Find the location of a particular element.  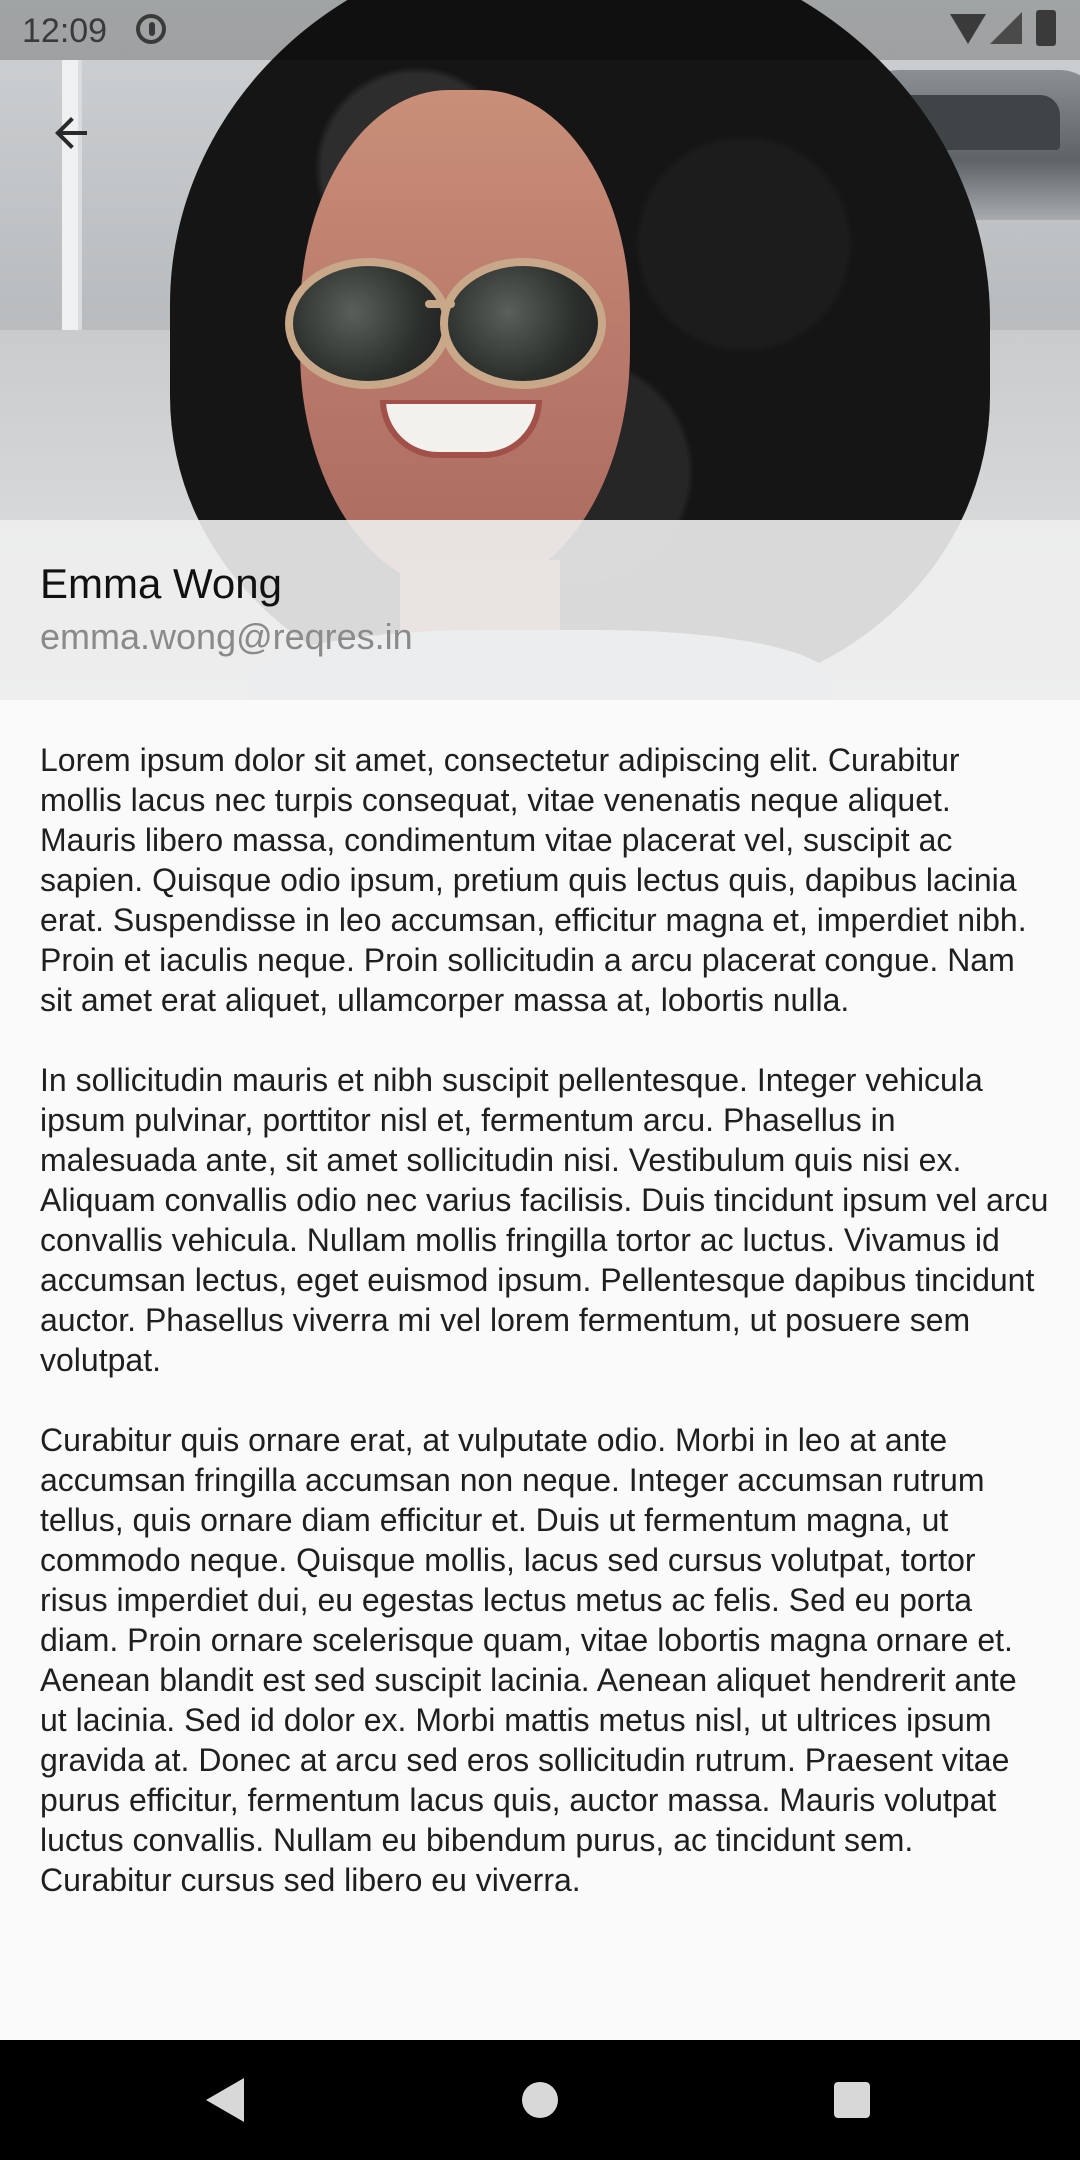

nav-recents-icon is located at coordinates (852, 2100).